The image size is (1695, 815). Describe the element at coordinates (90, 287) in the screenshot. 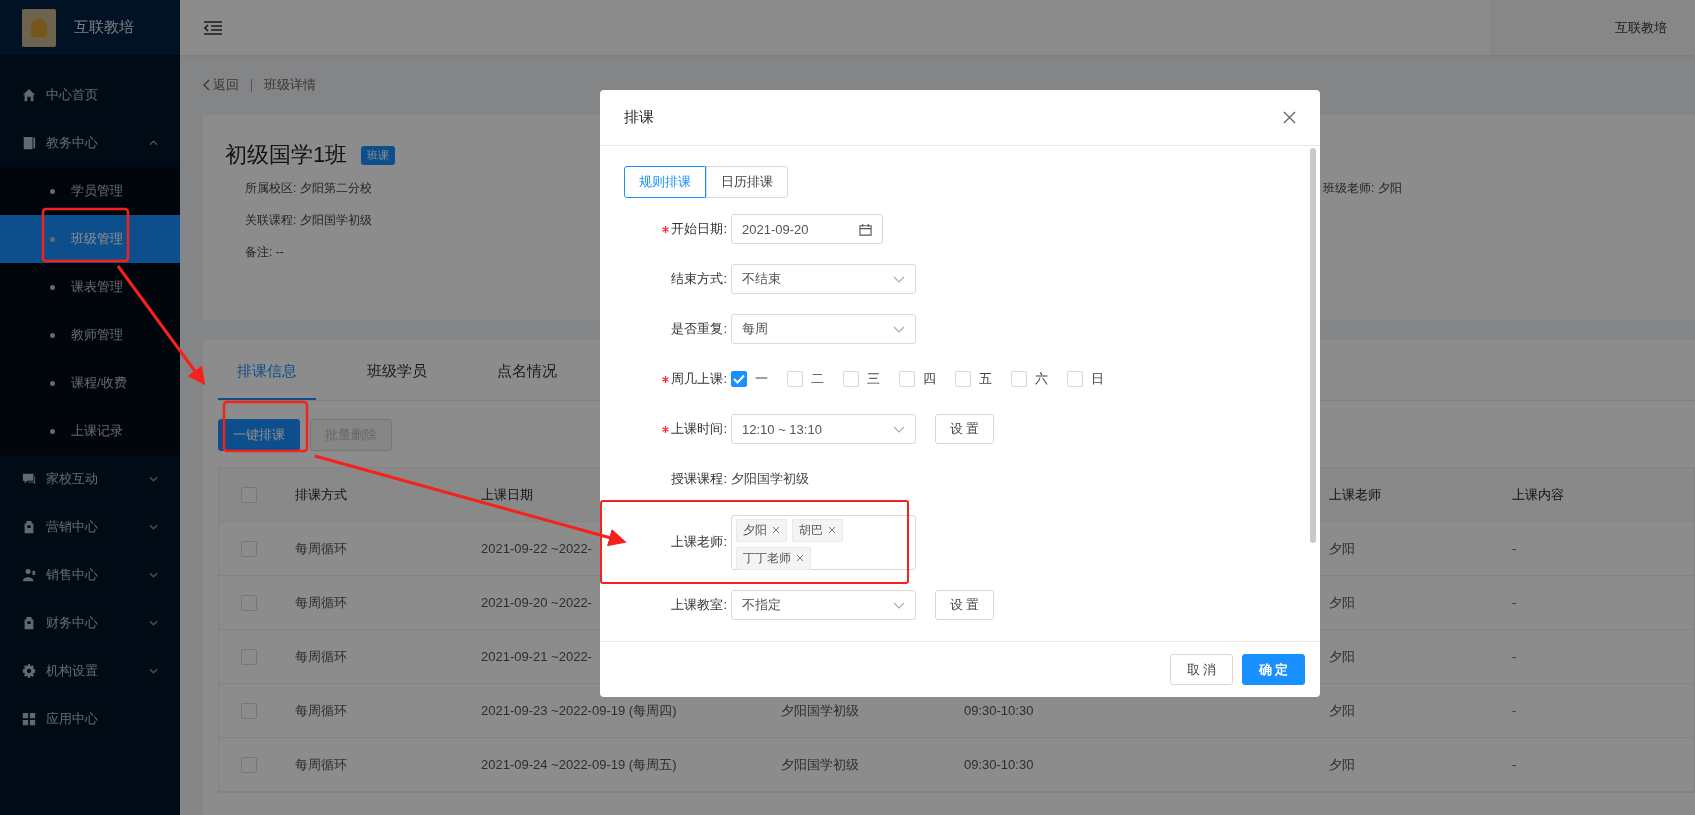

I see `sidebar-subitem: 课表管理` at that location.